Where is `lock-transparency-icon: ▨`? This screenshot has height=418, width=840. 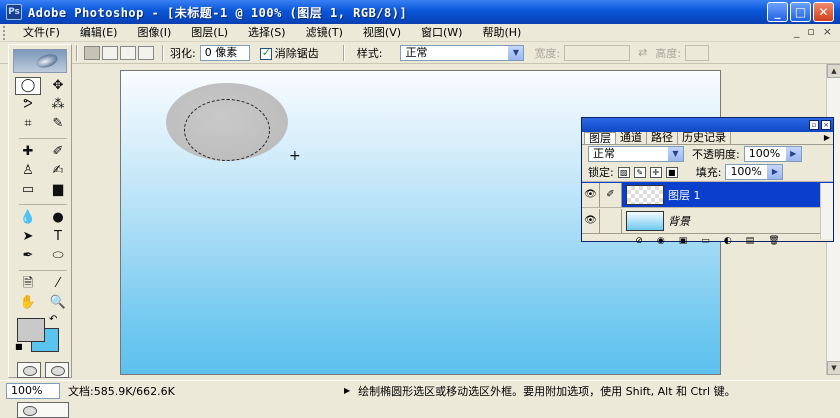
lock-transparency-icon: ▨ is located at coordinates (623, 172).